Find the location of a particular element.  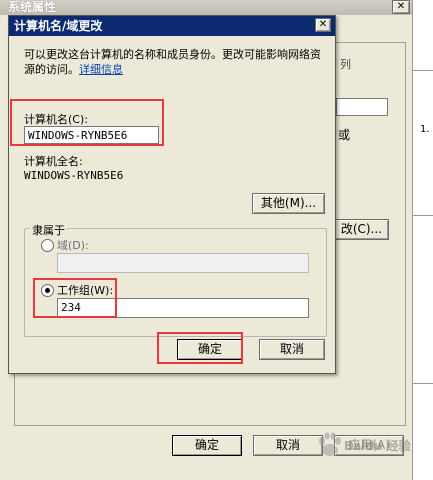

baidu-watermark: Baidu 经验 is located at coordinates (371, 445).